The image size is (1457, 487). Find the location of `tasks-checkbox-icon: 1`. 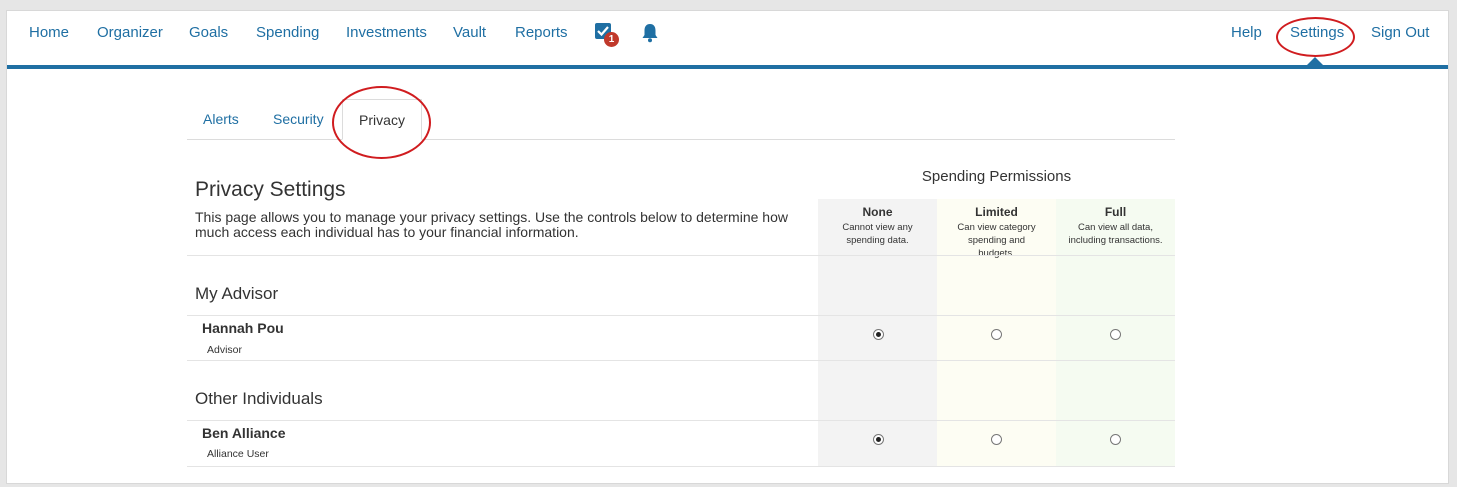

tasks-checkbox-icon: 1 is located at coordinates (607, 35).